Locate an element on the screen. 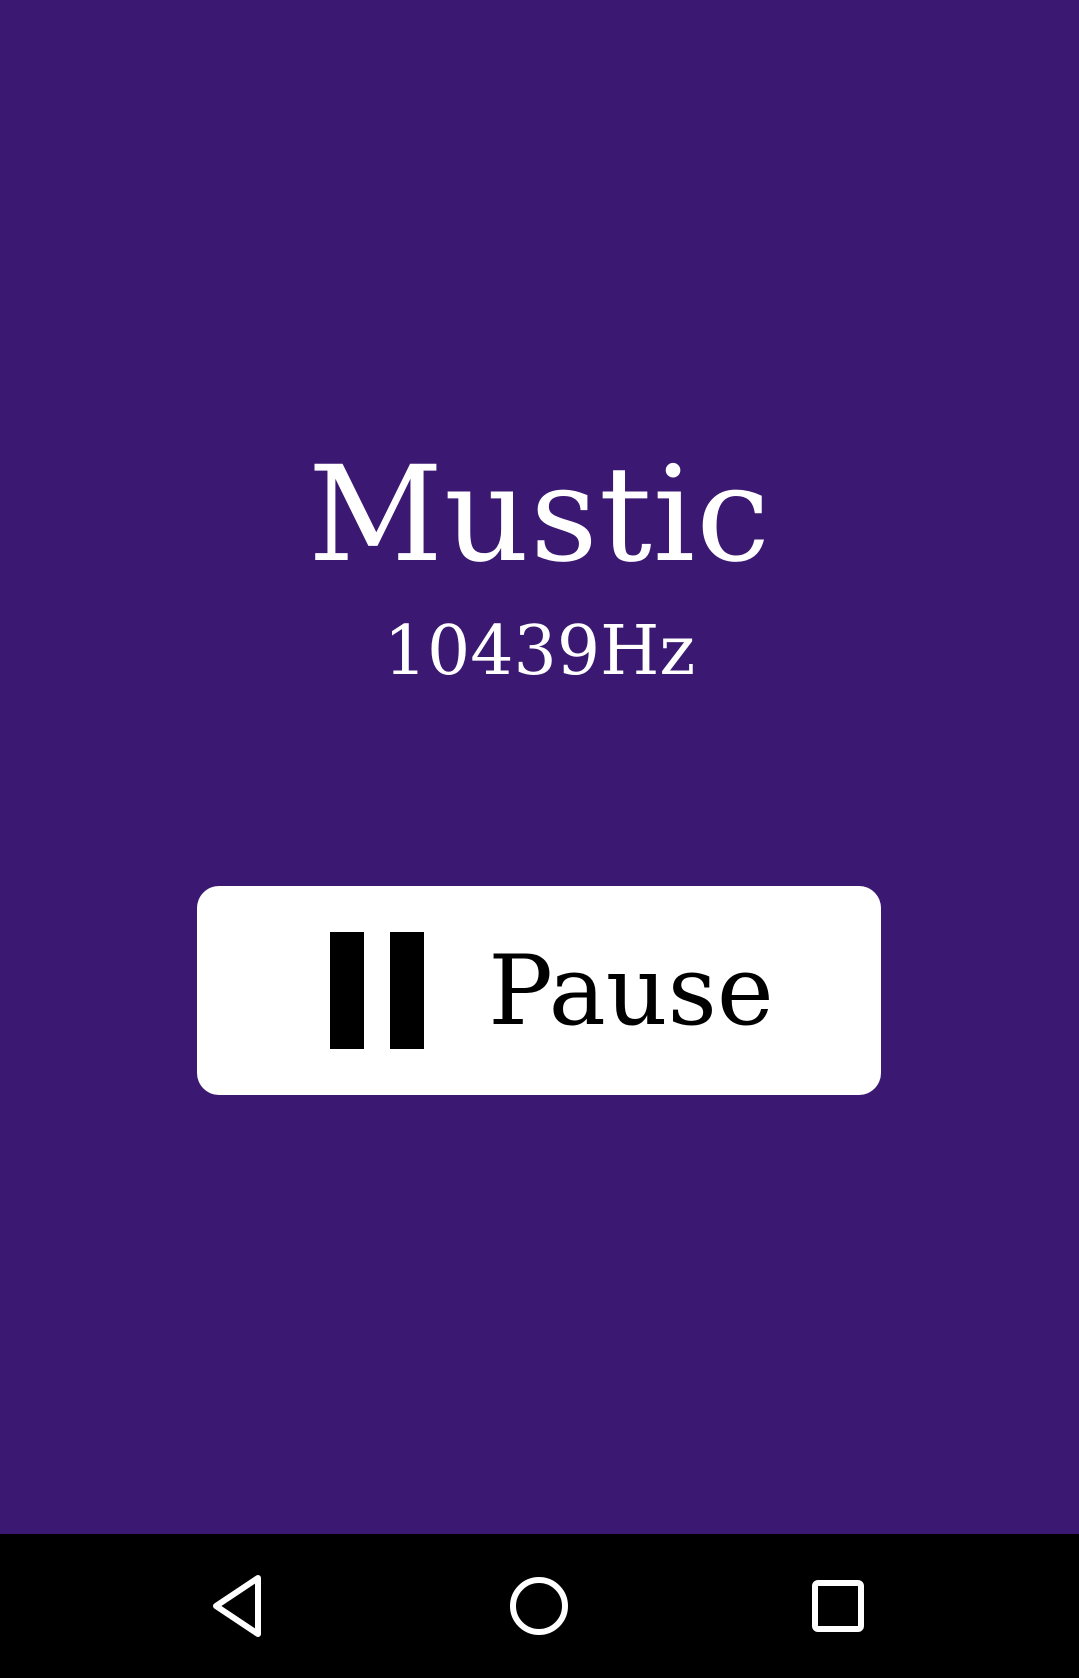 The height and width of the screenshot is (1678, 1079). pause-icon is located at coordinates (377, 990).